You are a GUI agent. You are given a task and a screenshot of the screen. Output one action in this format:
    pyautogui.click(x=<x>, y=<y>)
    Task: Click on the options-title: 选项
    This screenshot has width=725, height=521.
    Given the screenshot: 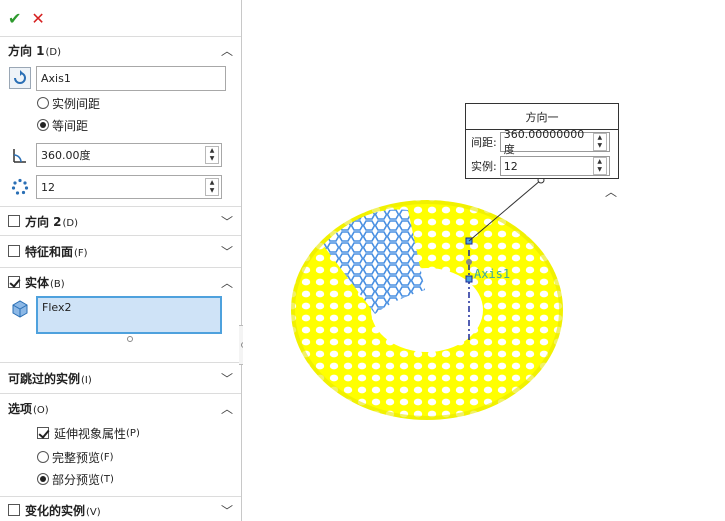 What is the action you would take?
    pyautogui.click(x=20, y=408)
    